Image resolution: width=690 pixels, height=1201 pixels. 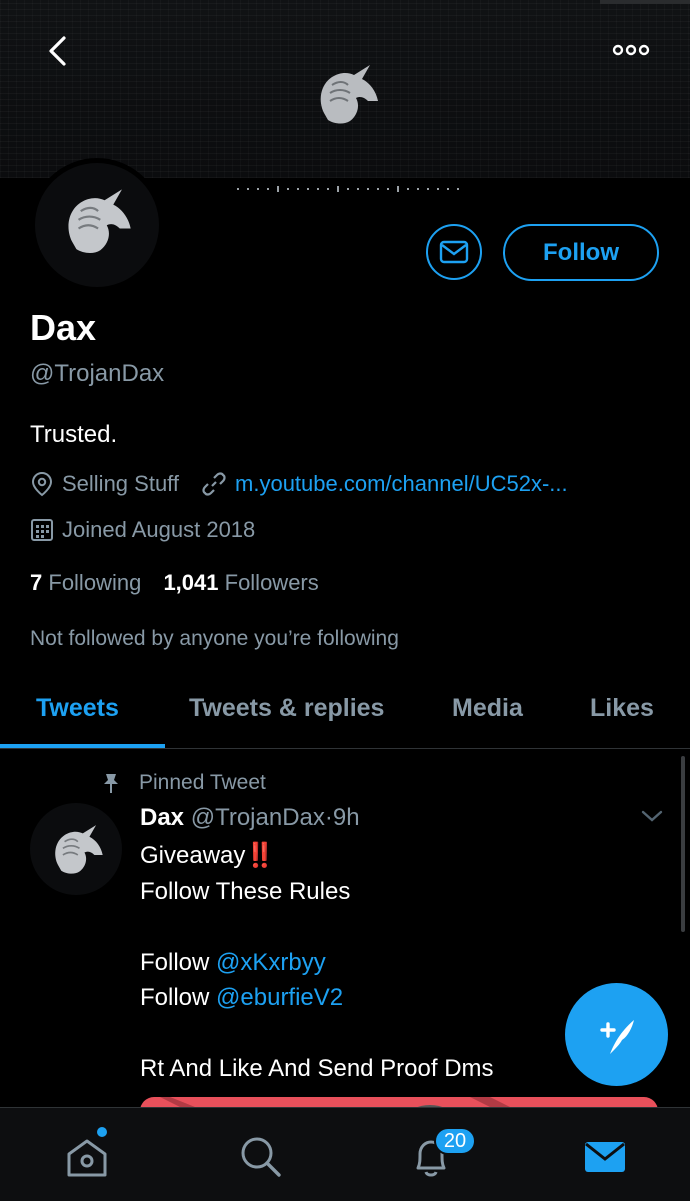 I want to click on scrollbar, so click(x=683, y=844).